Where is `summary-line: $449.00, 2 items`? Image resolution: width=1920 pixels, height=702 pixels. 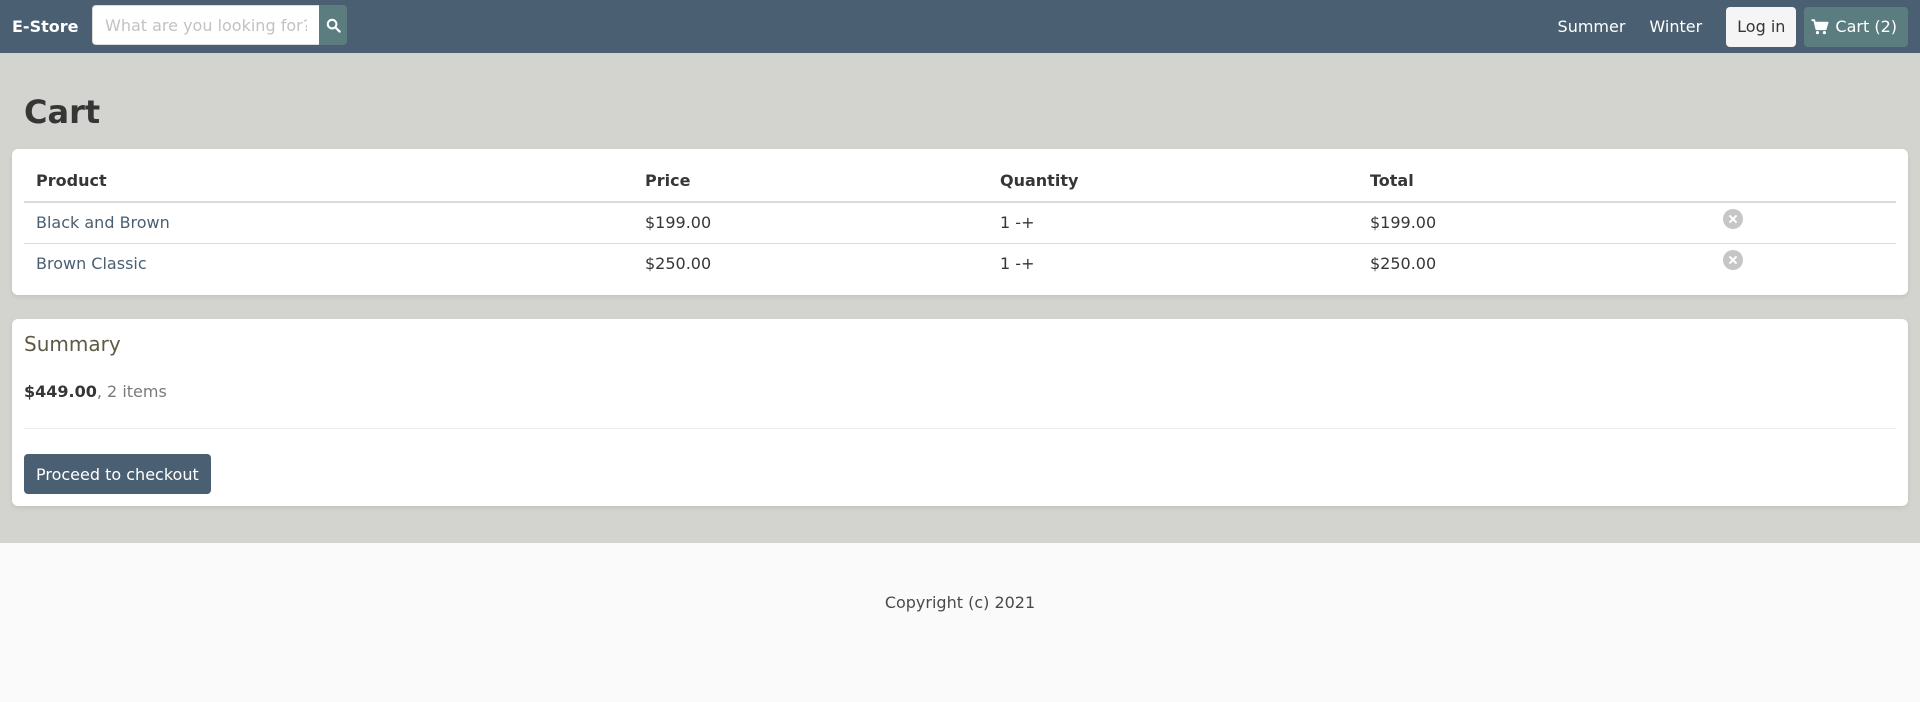 summary-line: $449.00, 2 items is located at coordinates (95, 391).